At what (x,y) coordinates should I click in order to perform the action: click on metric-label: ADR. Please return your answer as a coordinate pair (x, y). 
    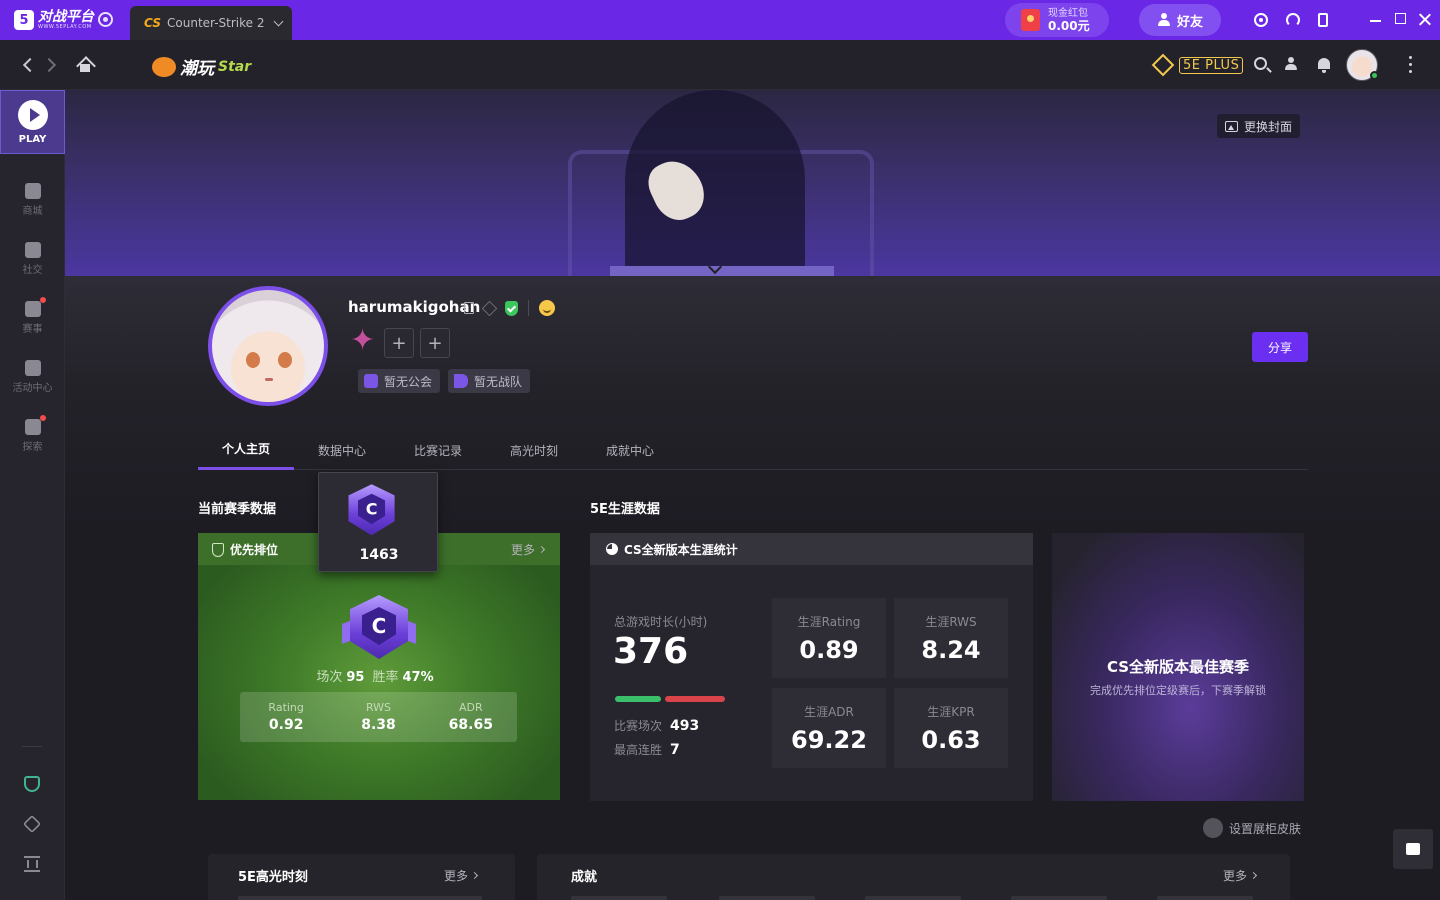
    Looking at the image, I should click on (471, 707).